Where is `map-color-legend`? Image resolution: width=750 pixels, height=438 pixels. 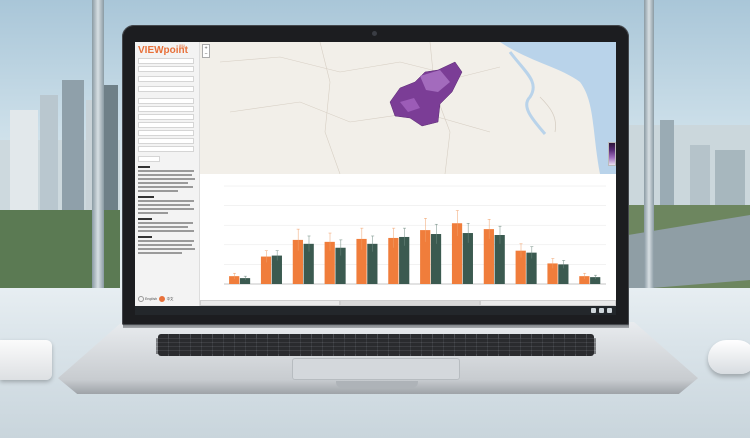
map-color-legend is located at coordinates (612, 154).